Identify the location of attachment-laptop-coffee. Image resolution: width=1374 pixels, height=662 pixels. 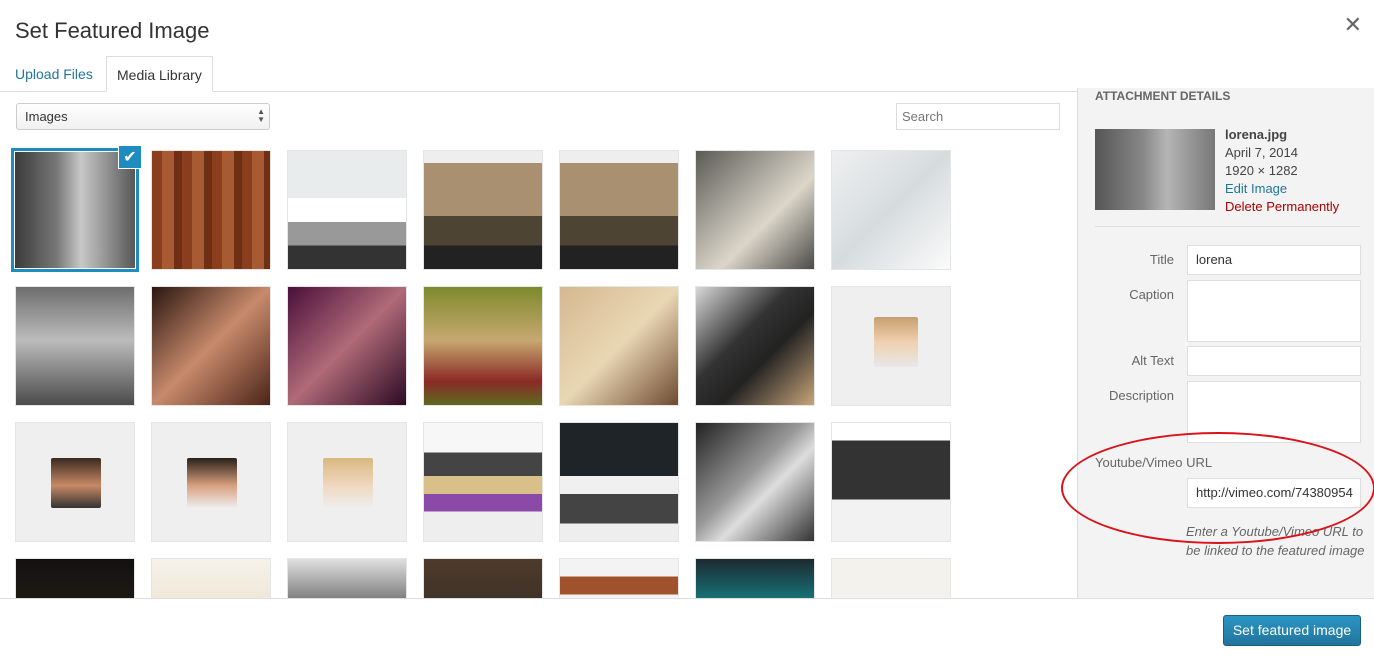
(755, 346).